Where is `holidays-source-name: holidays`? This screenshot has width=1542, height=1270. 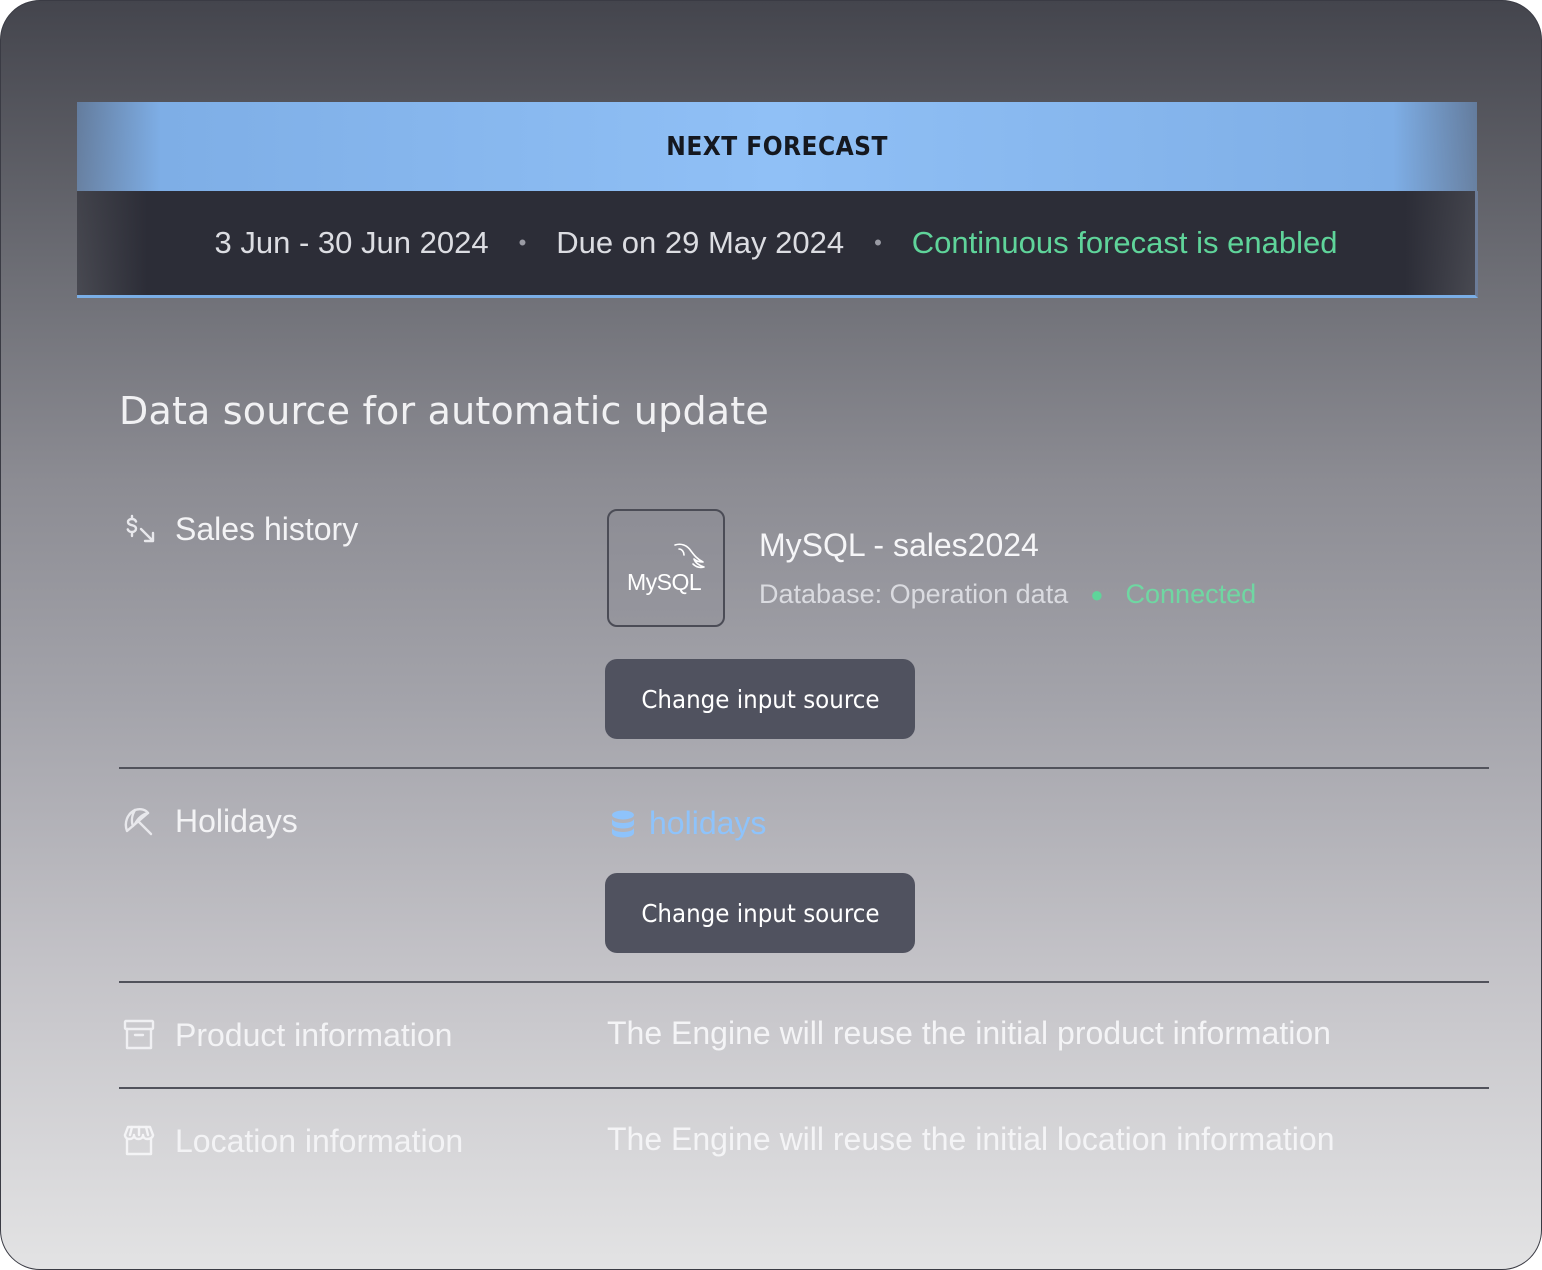
holidays-source-name: holidays is located at coordinates (708, 823).